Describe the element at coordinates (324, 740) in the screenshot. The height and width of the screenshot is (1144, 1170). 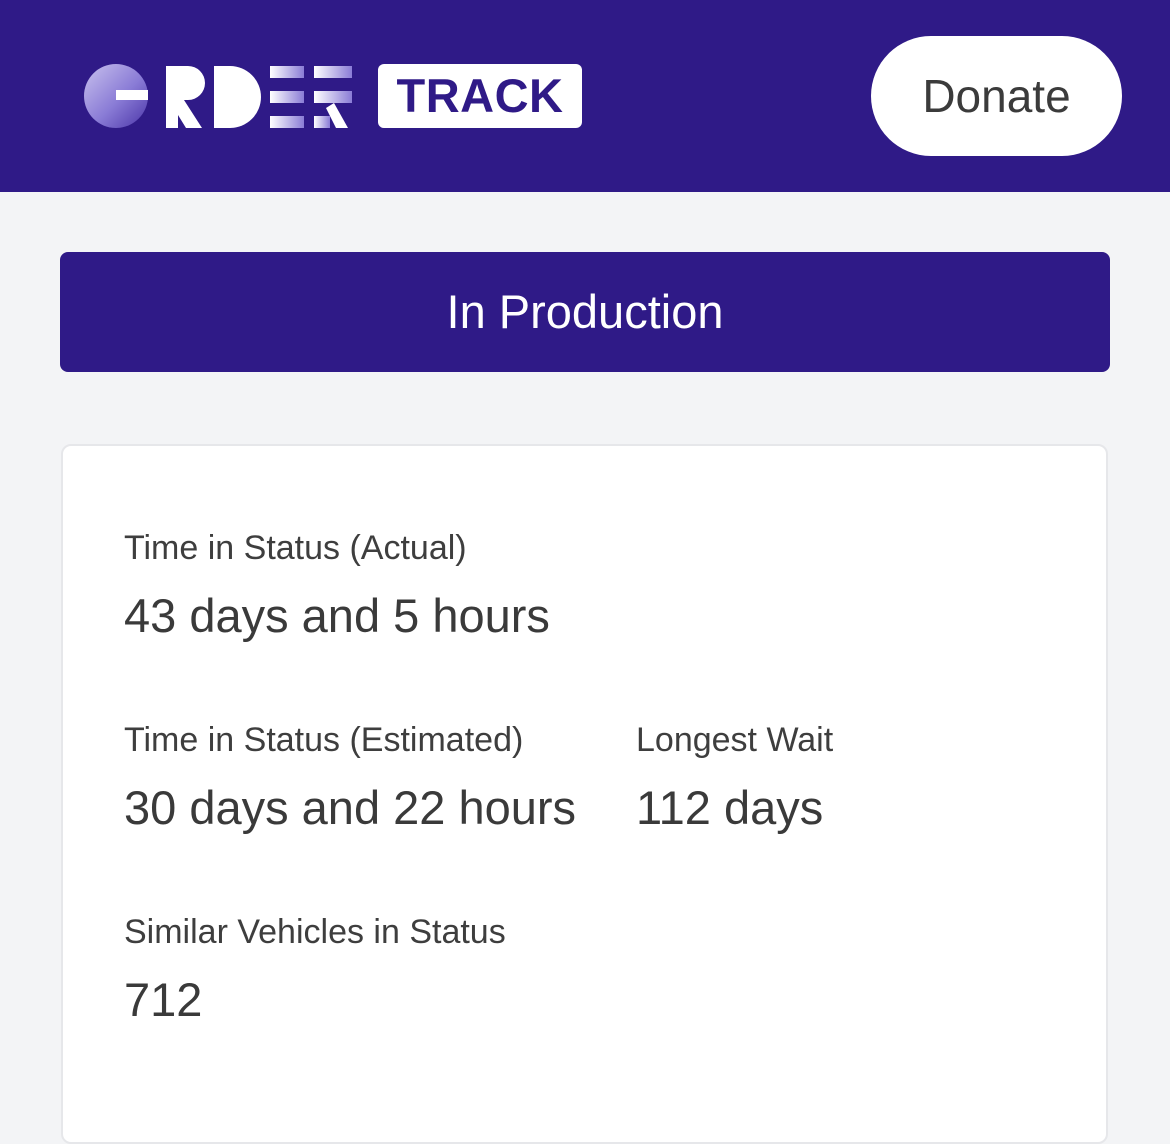
I see `stat-label: Time in Status (Estimated)` at that location.